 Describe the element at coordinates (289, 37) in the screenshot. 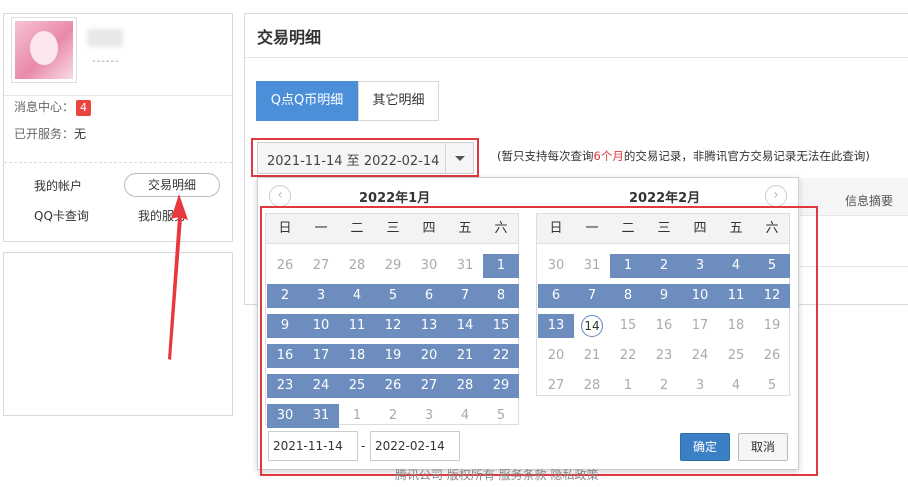

I see `page-title: 交易明细` at that location.